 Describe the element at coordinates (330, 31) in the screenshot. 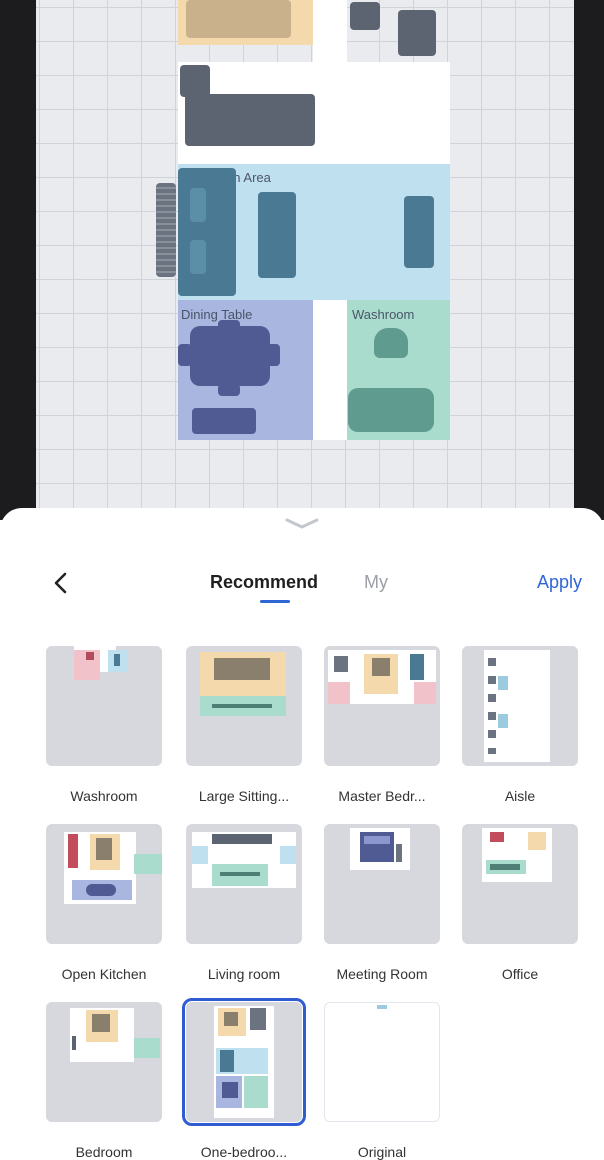

I see `open-area` at that location.